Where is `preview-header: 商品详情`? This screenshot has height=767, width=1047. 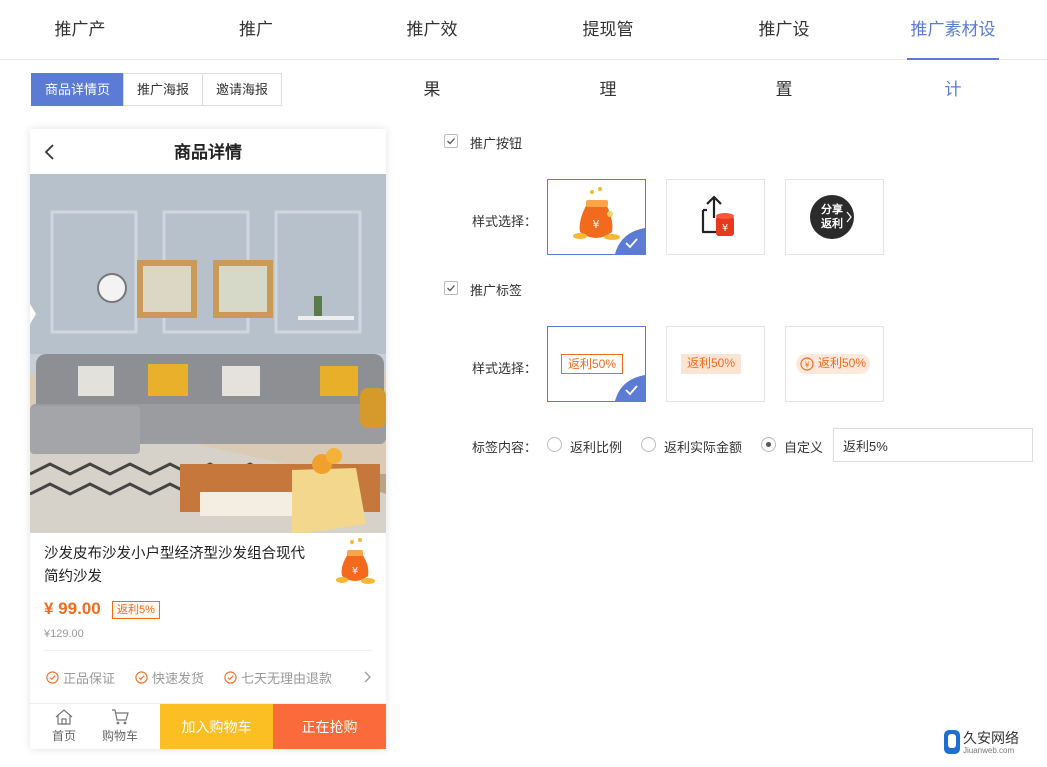
preview-header: 商品详情 is located at coordinates (208, 151).